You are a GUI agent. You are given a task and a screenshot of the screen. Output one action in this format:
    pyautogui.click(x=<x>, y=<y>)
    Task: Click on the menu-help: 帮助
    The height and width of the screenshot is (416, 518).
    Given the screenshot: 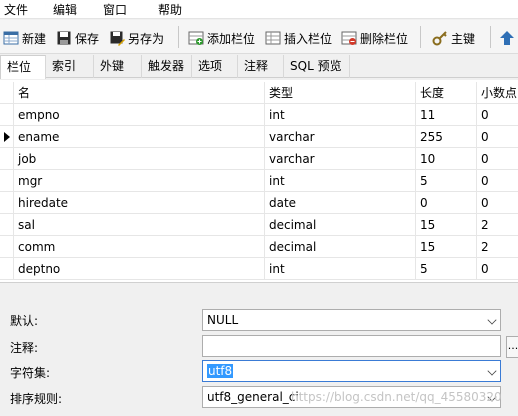 What is the action you would take?
    pyautogui.click(x=170, y=9)
    